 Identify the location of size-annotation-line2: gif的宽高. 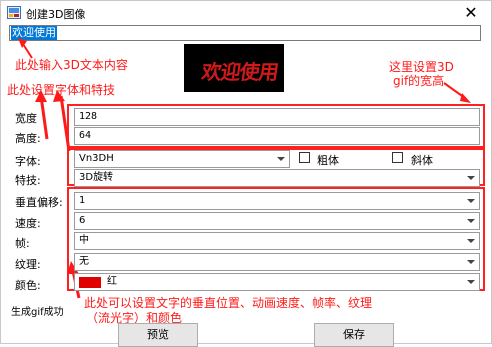
(419, 81).